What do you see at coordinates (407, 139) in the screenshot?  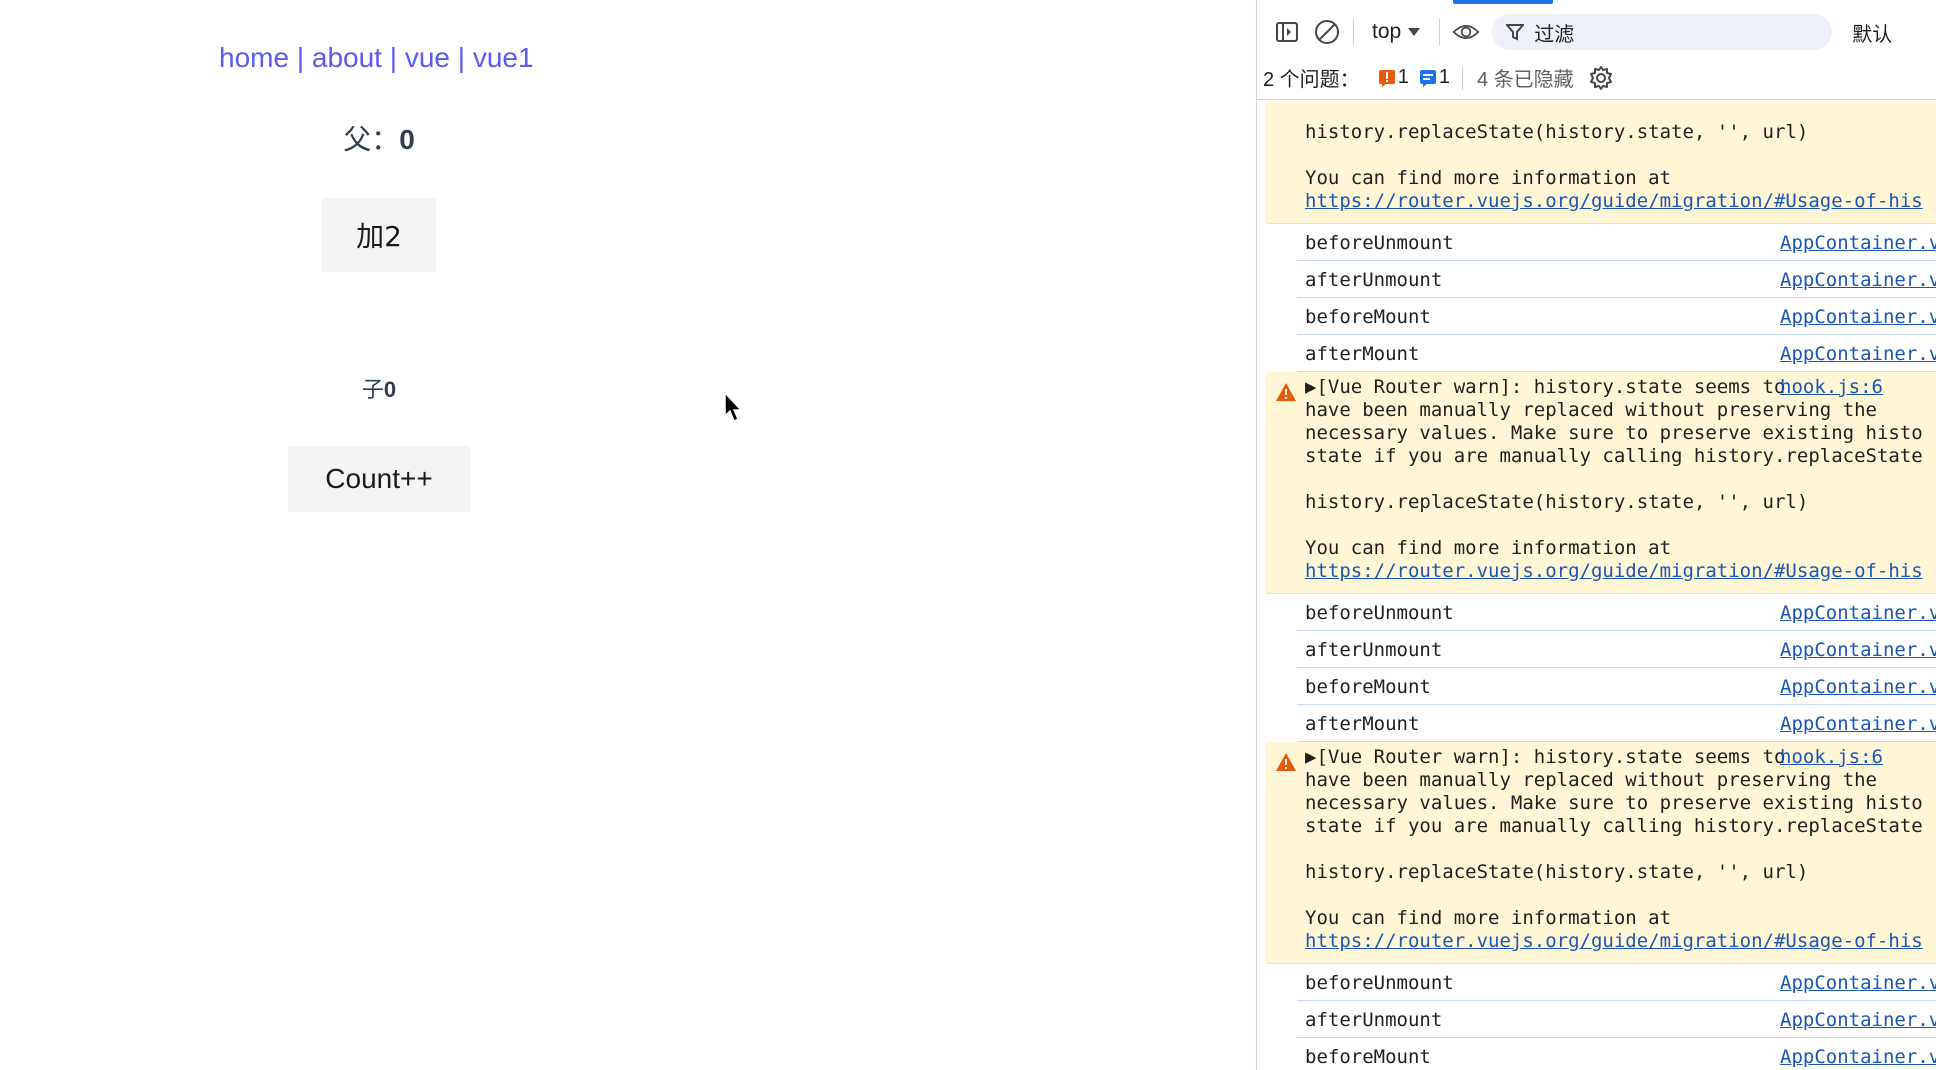 I see `parent-count-value: 0` at bounding box center [407, 139].